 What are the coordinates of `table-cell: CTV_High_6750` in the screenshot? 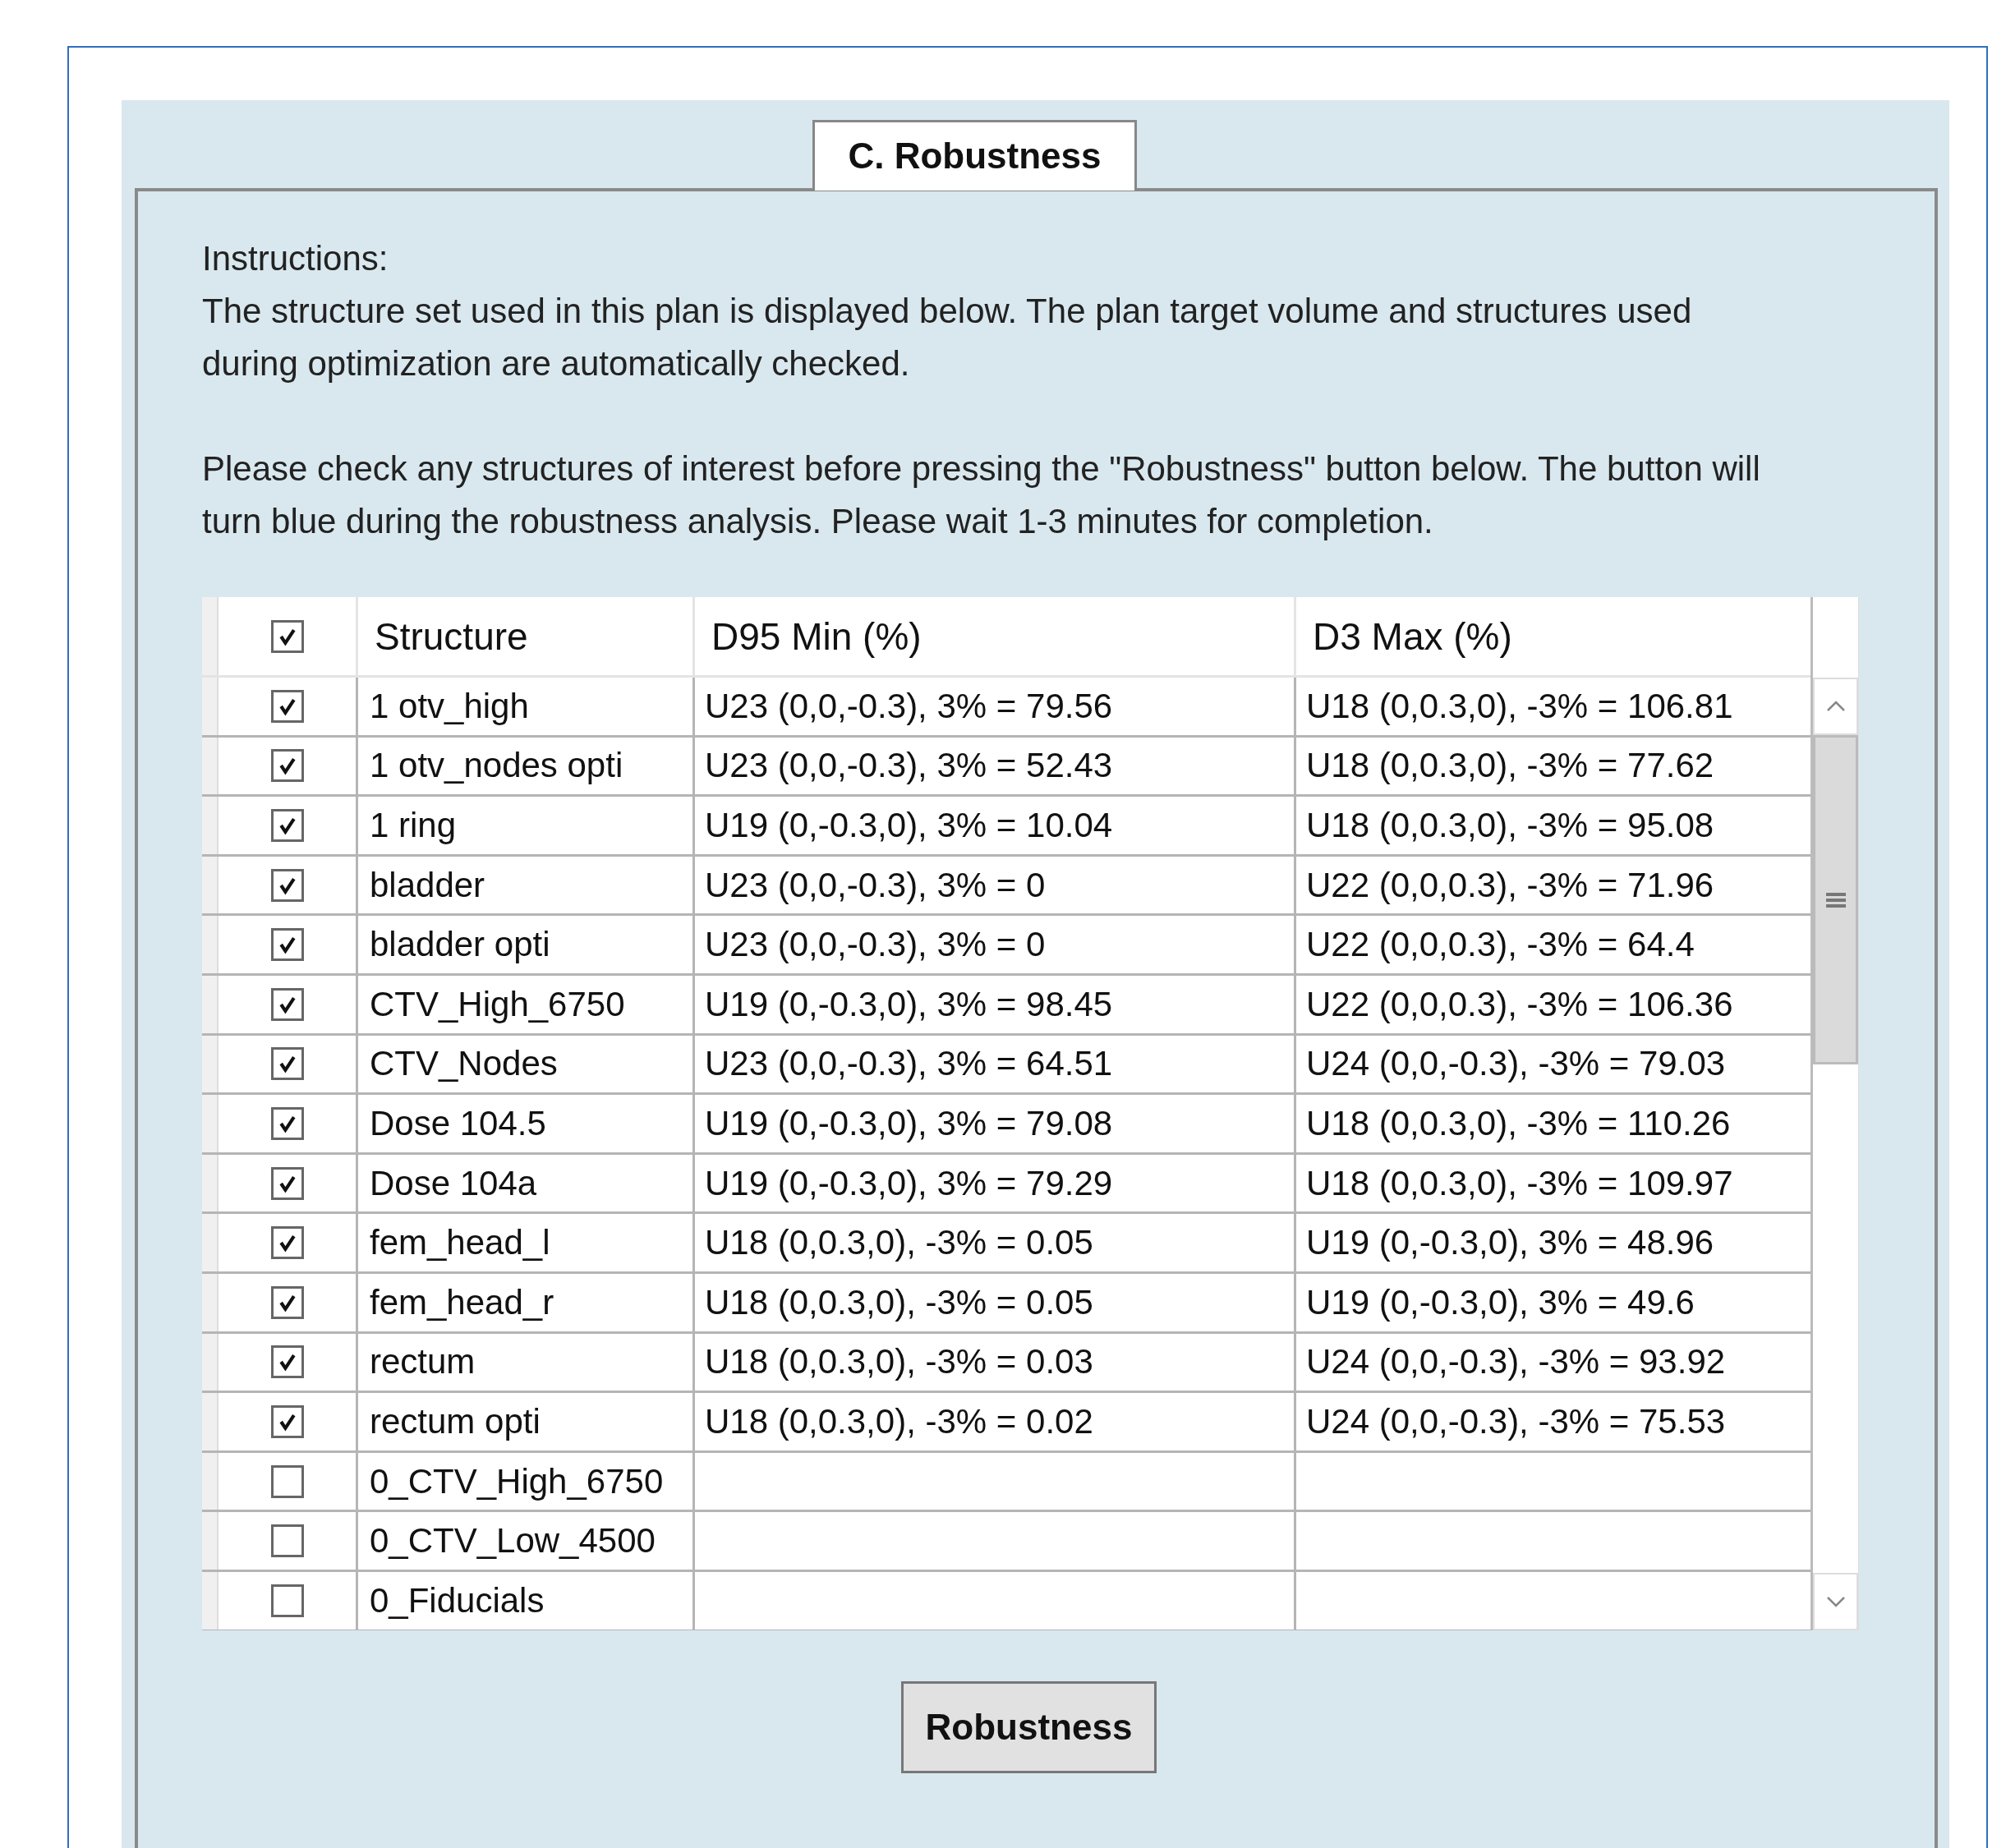 It's located at (526, 1004).